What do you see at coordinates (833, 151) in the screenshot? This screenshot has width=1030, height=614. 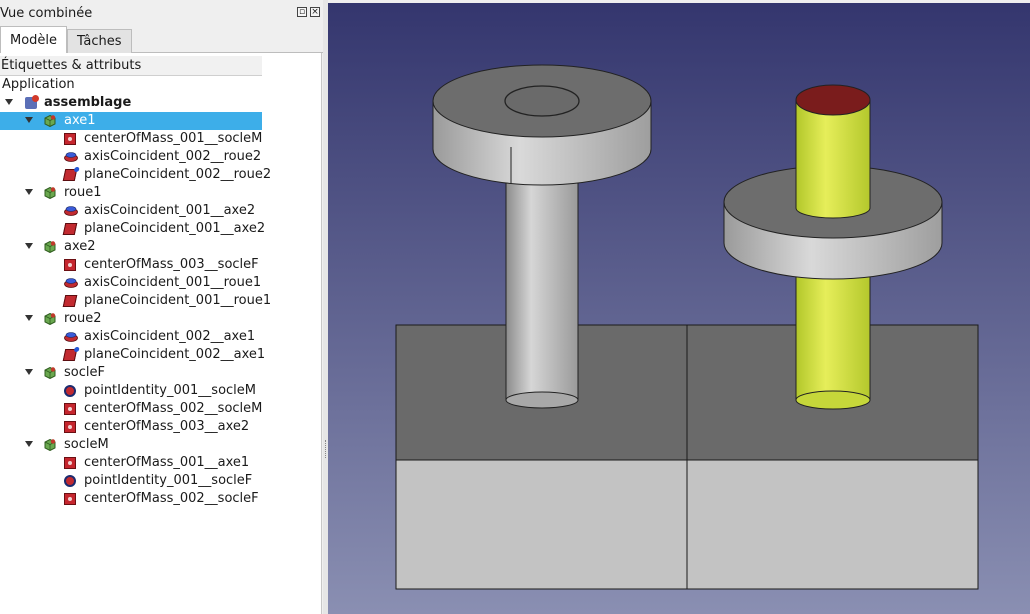 I see `axle-right-top` at bounding box center [833, 151].